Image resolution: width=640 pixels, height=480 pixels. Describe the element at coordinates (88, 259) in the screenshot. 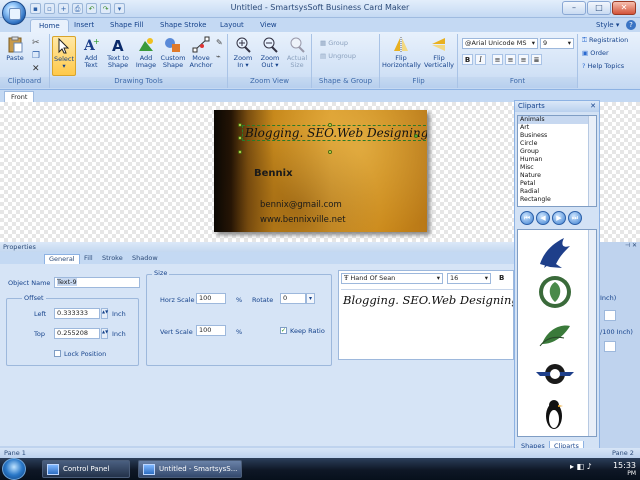

I see `tab-fill: Fill` at that location.